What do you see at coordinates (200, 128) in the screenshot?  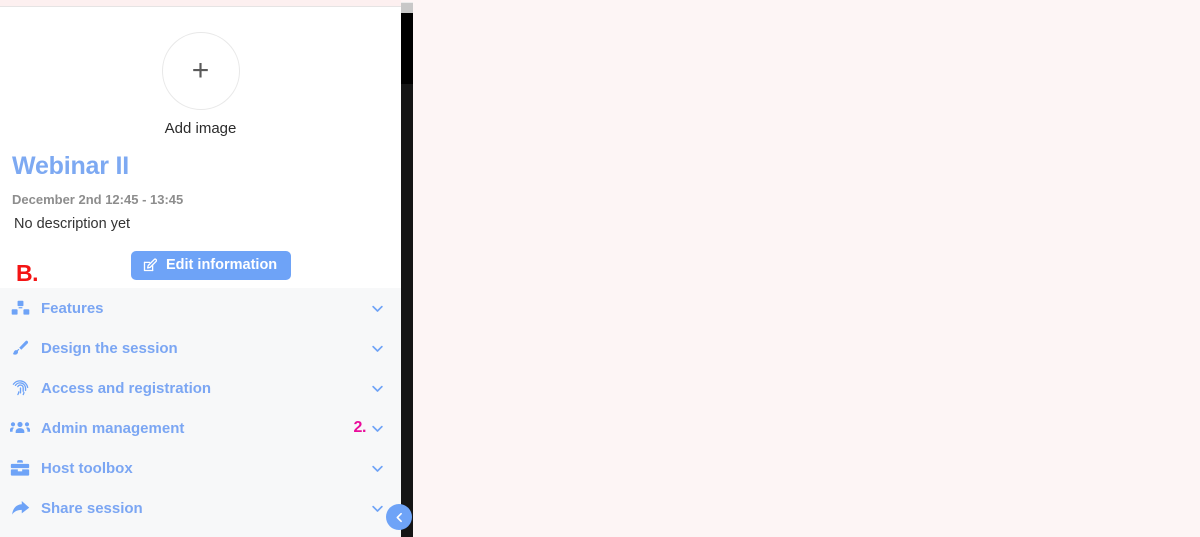 I see `add-image-label: Add image` at bounding box center [200, 128].